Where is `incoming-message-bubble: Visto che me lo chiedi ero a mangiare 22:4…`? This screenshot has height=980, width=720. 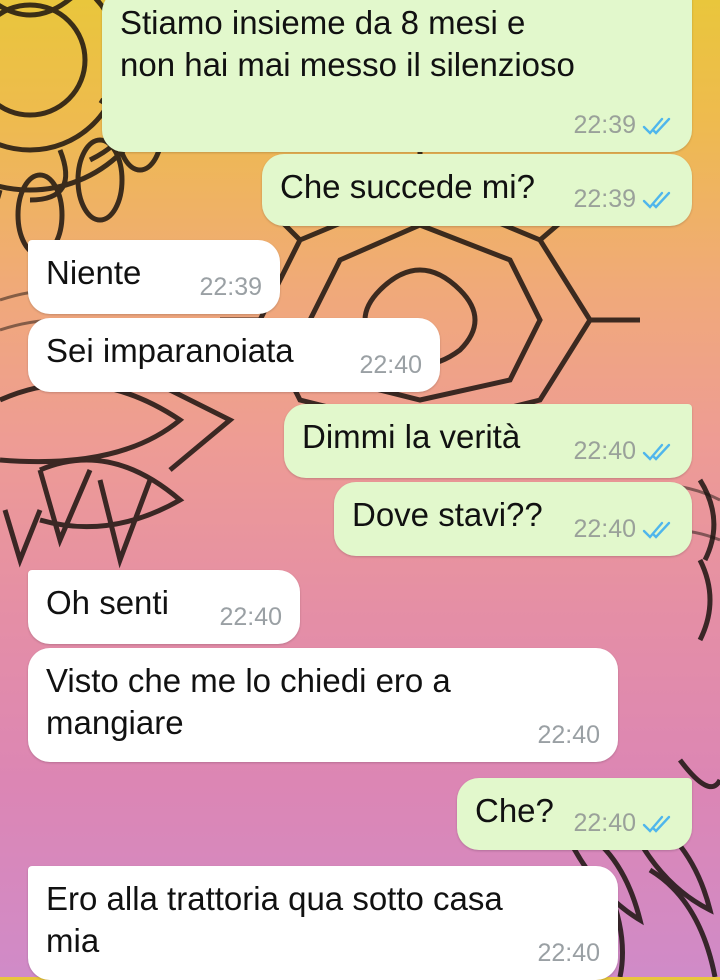
incoming-message-bubble: Visto che me lo chiedi ero a mangiare 22:4… is located at coordinates (323, 705).